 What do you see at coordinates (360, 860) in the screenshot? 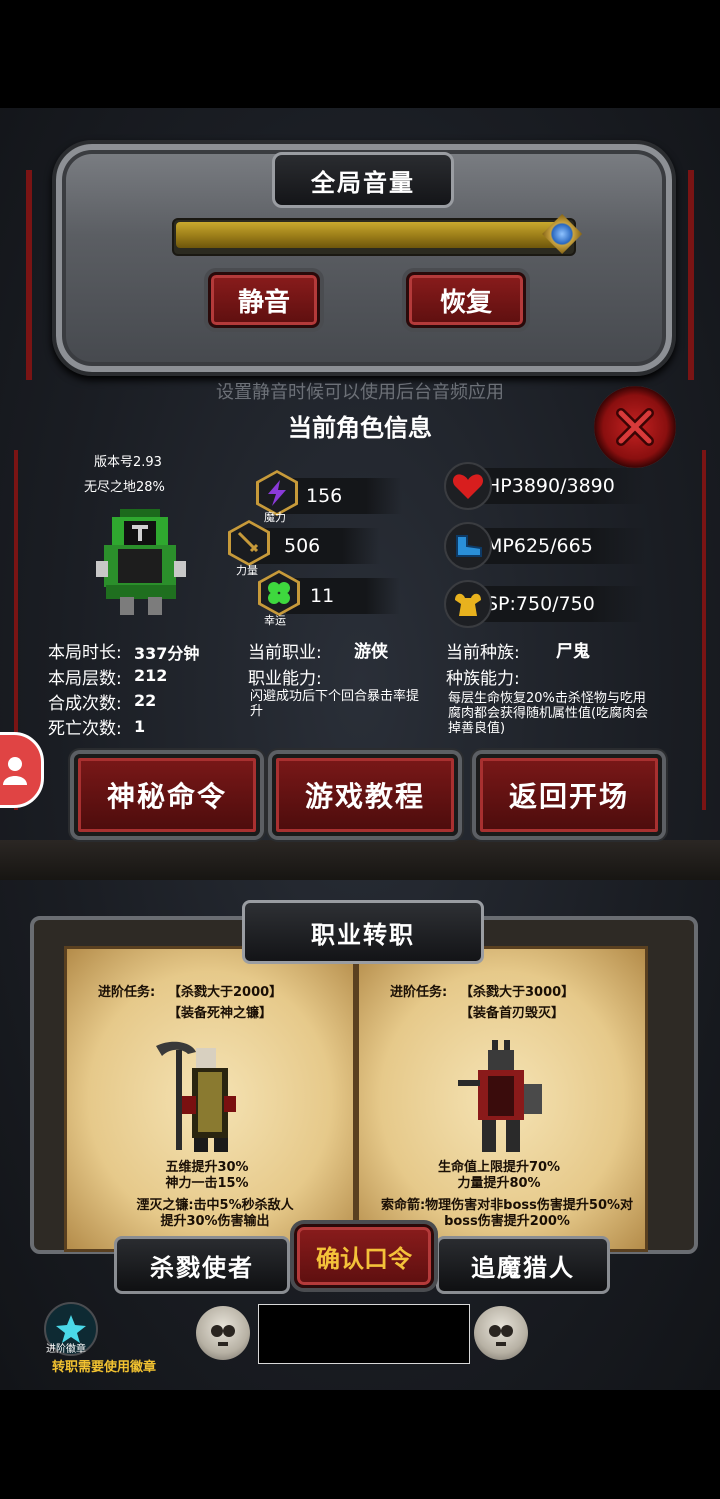
I see `divider-band` at bounding box center [360, 860].